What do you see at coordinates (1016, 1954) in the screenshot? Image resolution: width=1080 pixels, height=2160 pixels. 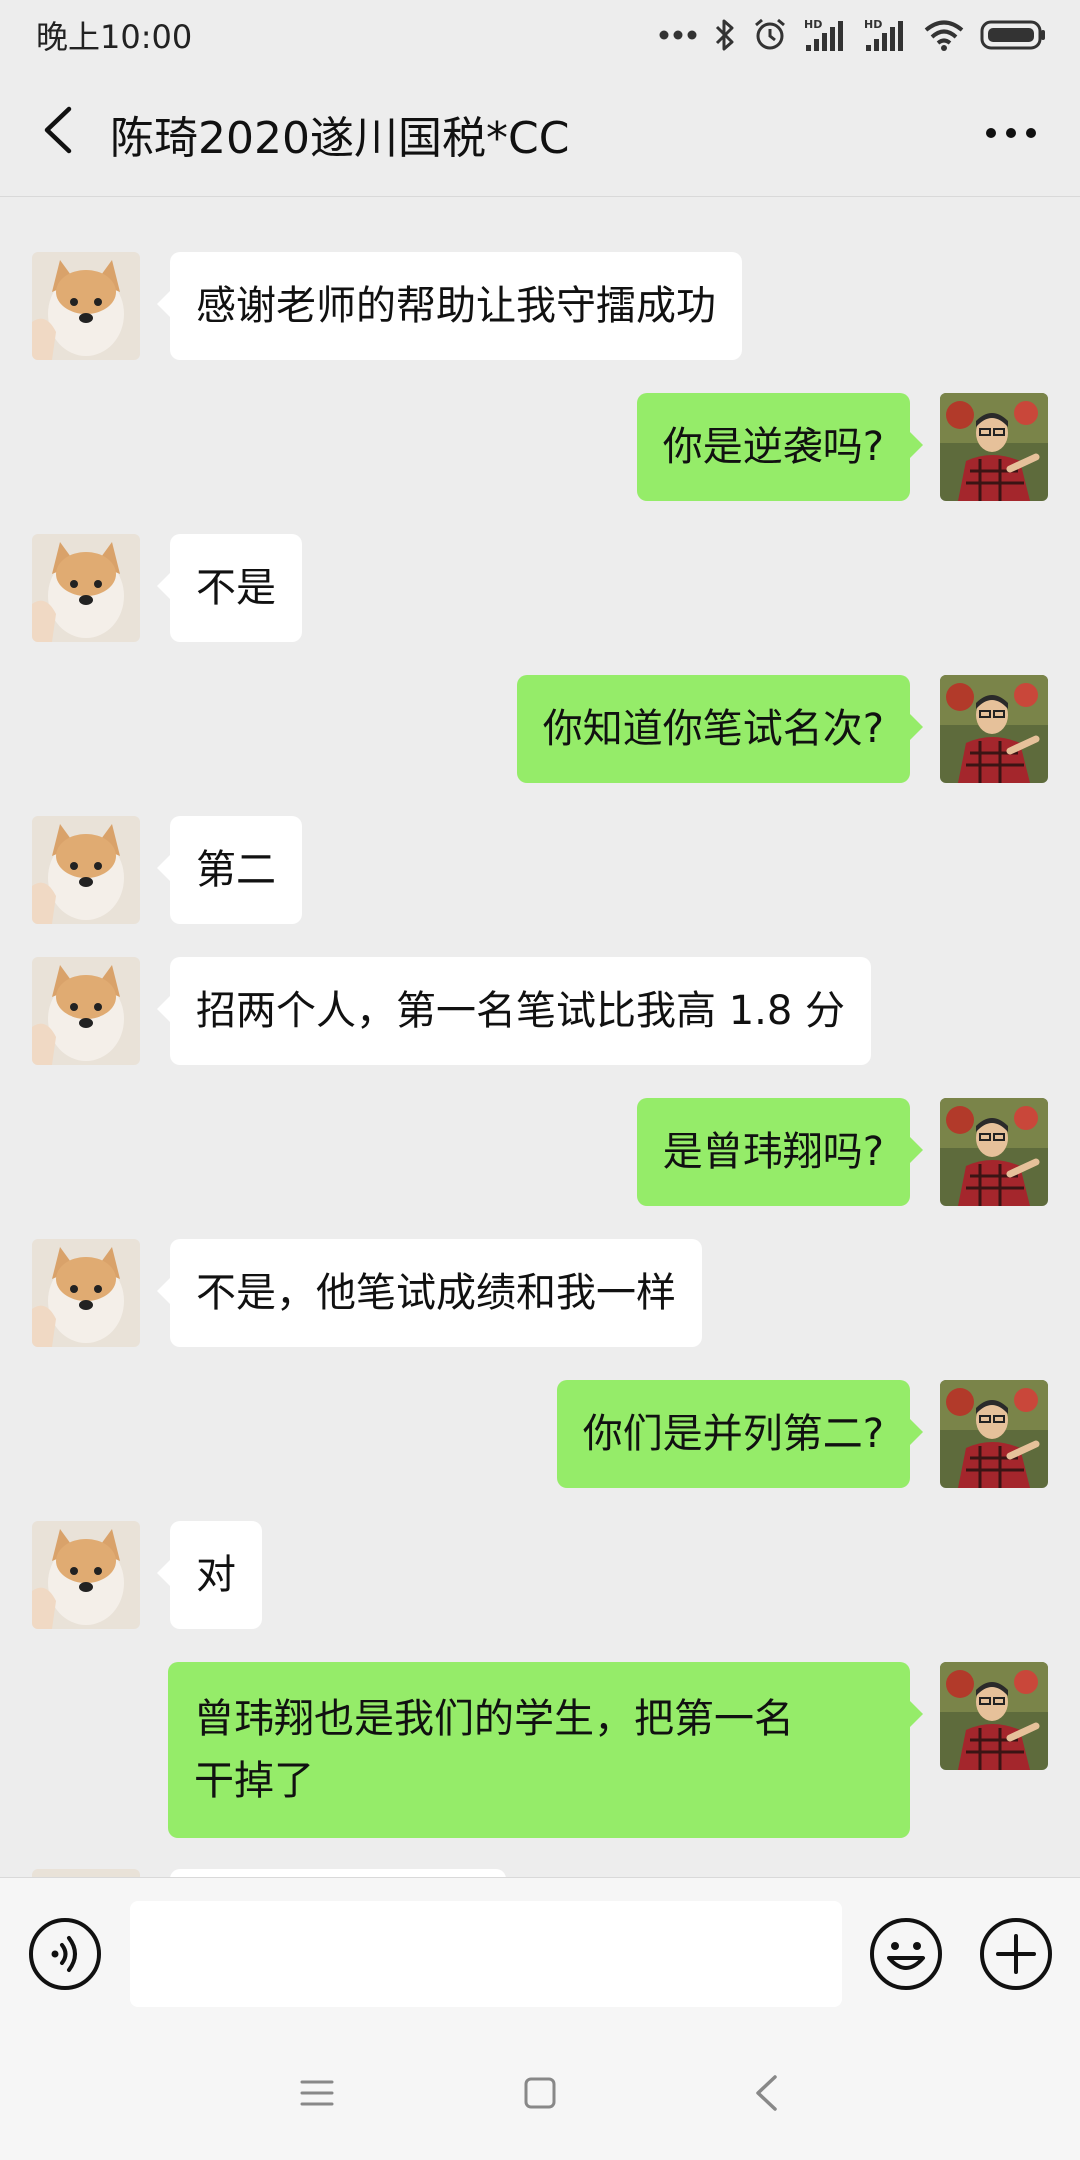 I see `plus-button` at bounding box center [1016, 1954].